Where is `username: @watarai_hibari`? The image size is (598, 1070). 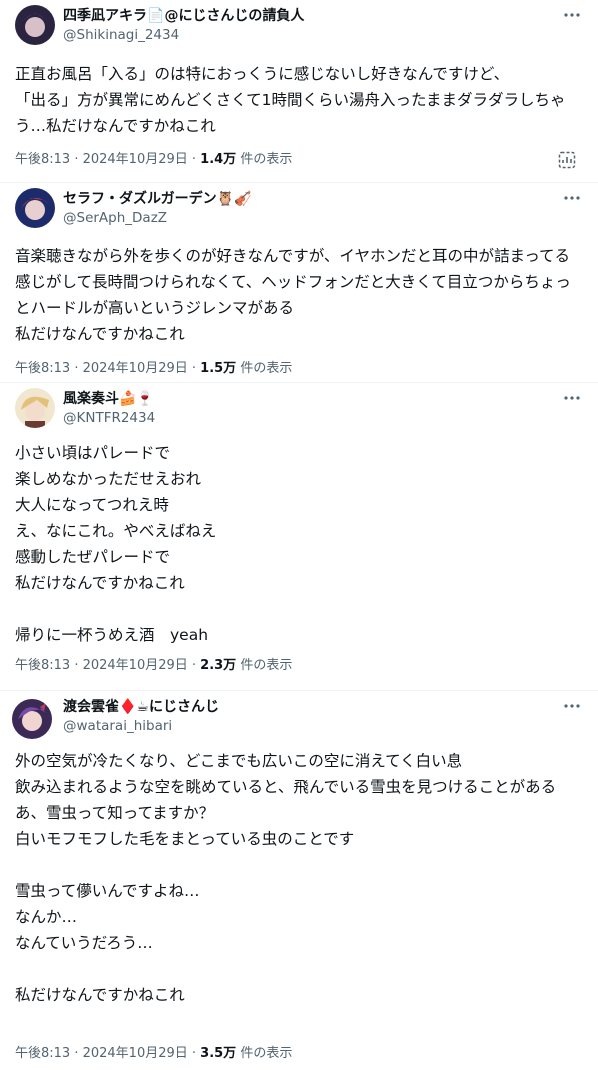
username: @watarai_hibari is located at coordinates (117, 726).